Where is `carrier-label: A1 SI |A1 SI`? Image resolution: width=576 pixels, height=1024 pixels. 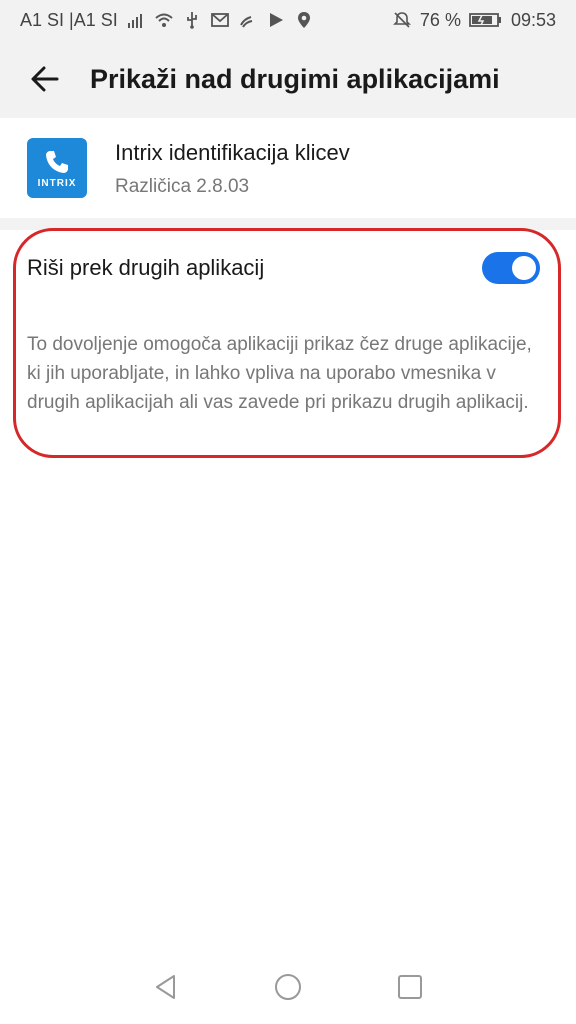
carrier-label: A1 SI |A1 SI is located at coordinates (69, 19).